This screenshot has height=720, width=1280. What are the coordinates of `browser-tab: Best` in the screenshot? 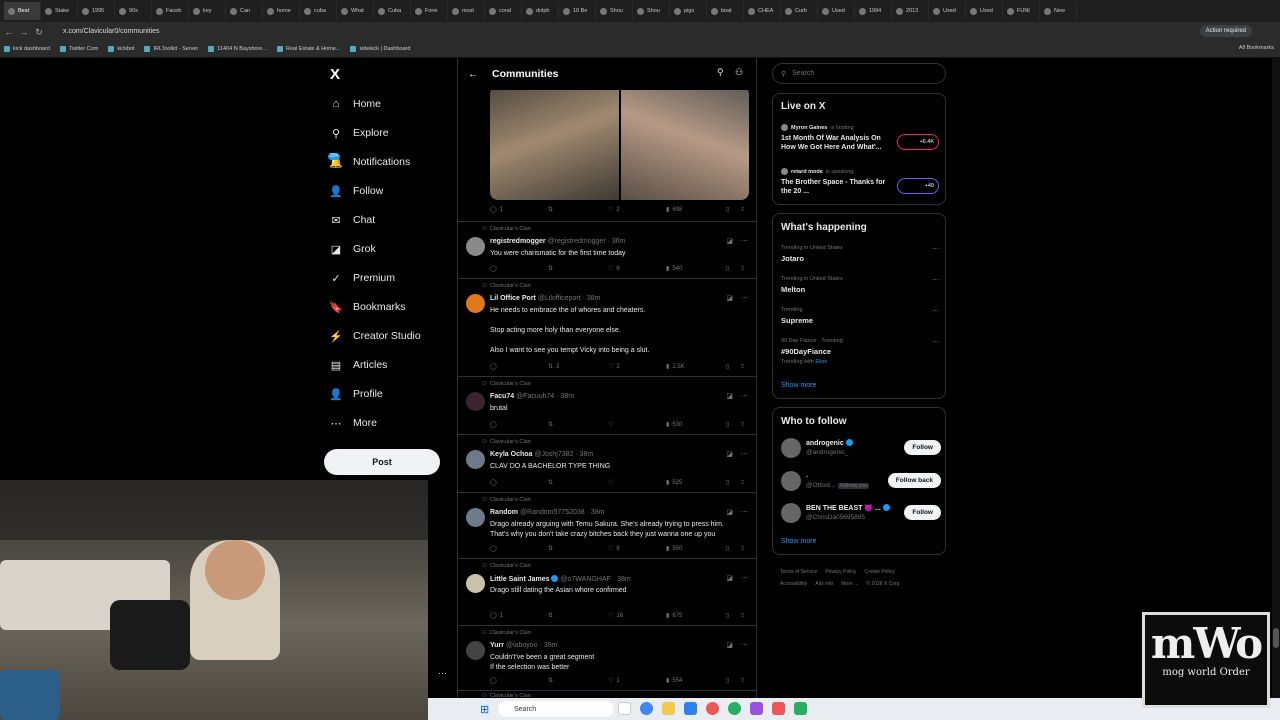 It's located at (22, 11).